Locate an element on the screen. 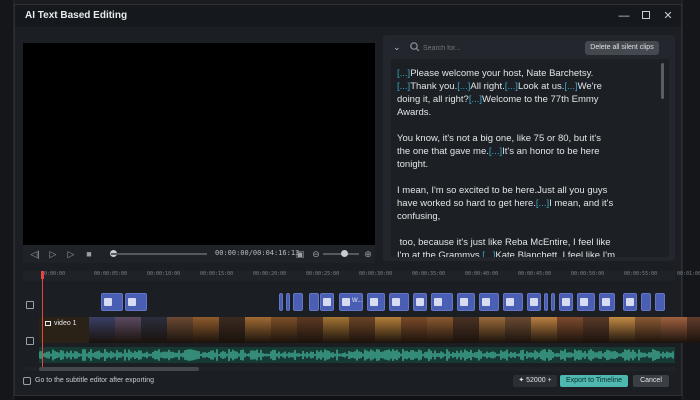  transcript-segment: Kate Blanchett, I feel like I'm is located at coordinates (555, 253).